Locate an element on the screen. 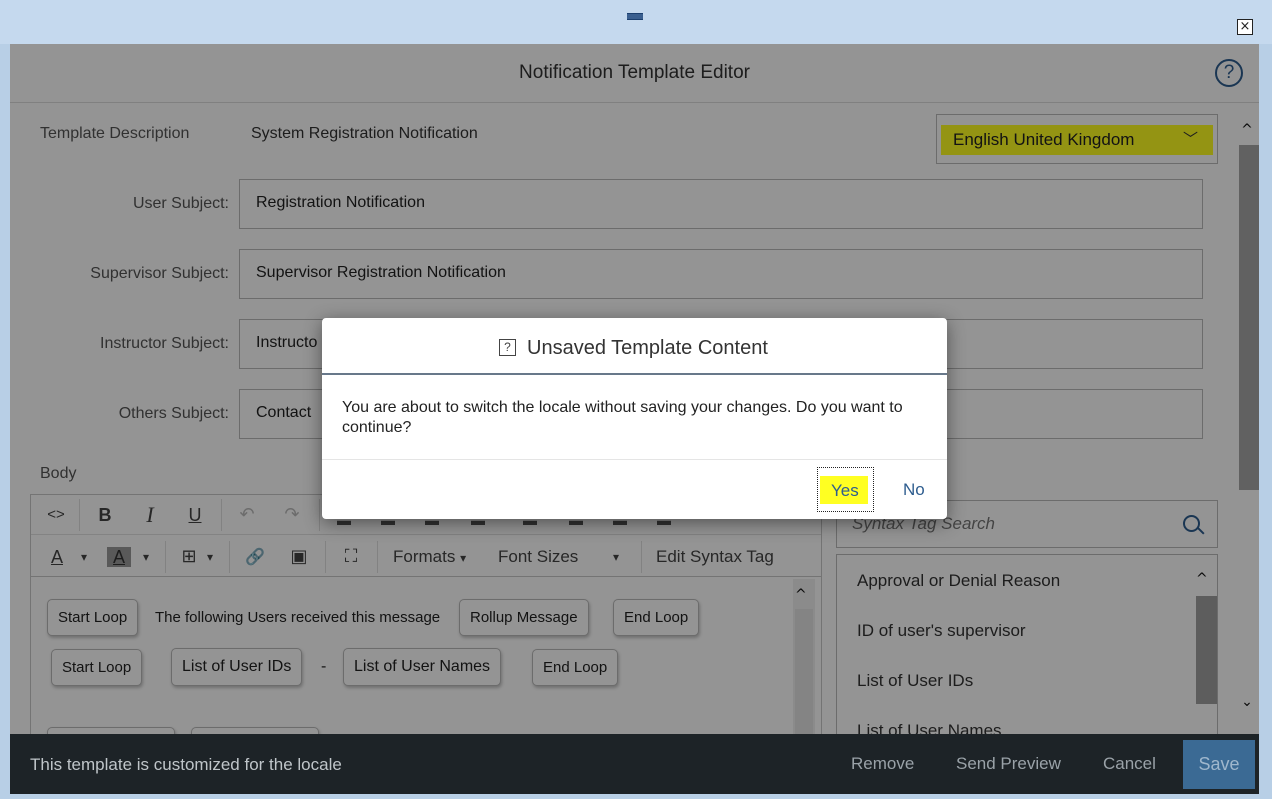  dialog-title: Unsaved Template Content is located at coordinates (647, 348).